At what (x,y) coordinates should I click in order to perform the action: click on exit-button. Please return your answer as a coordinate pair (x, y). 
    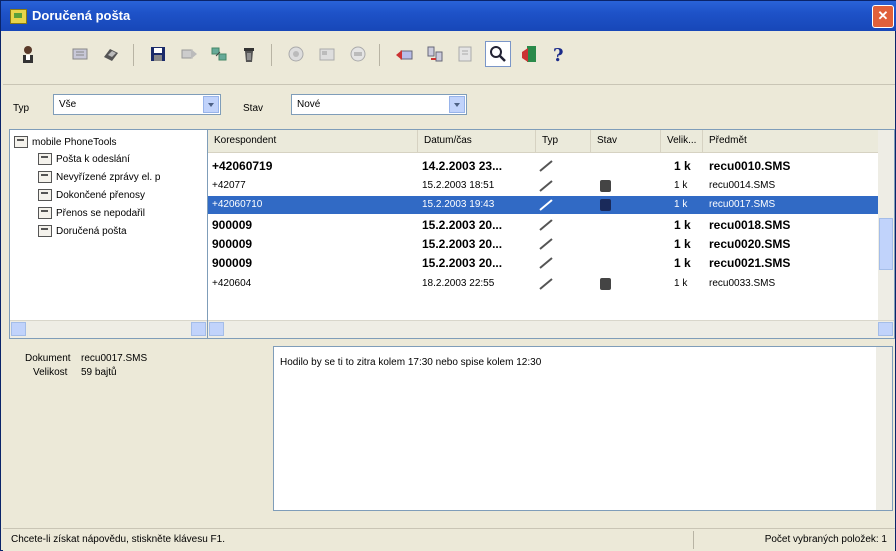
    Looking at the image, I should click on (529, 54).